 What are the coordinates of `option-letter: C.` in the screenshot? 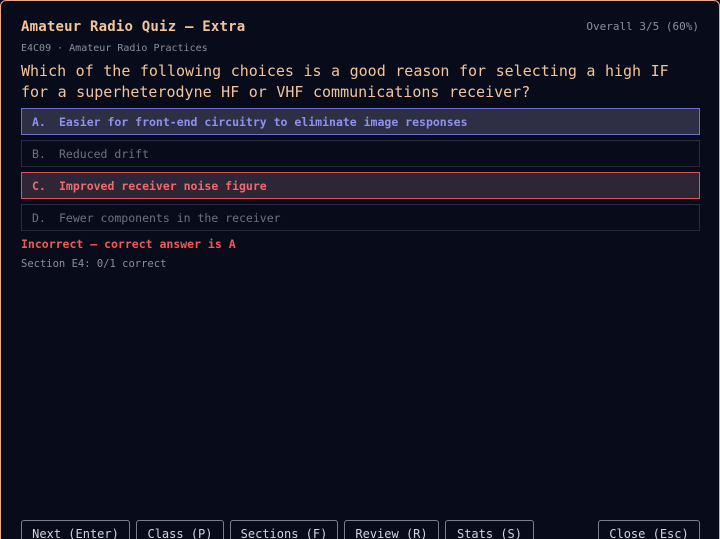 It's located at (39, 185).